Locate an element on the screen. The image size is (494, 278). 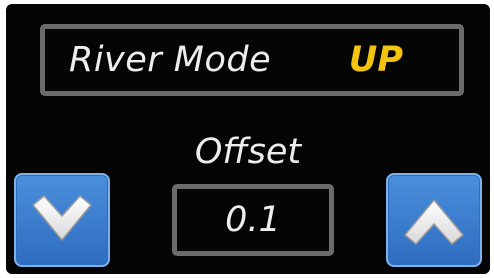
chevron-down-icon is located at coordinates (62, 218).